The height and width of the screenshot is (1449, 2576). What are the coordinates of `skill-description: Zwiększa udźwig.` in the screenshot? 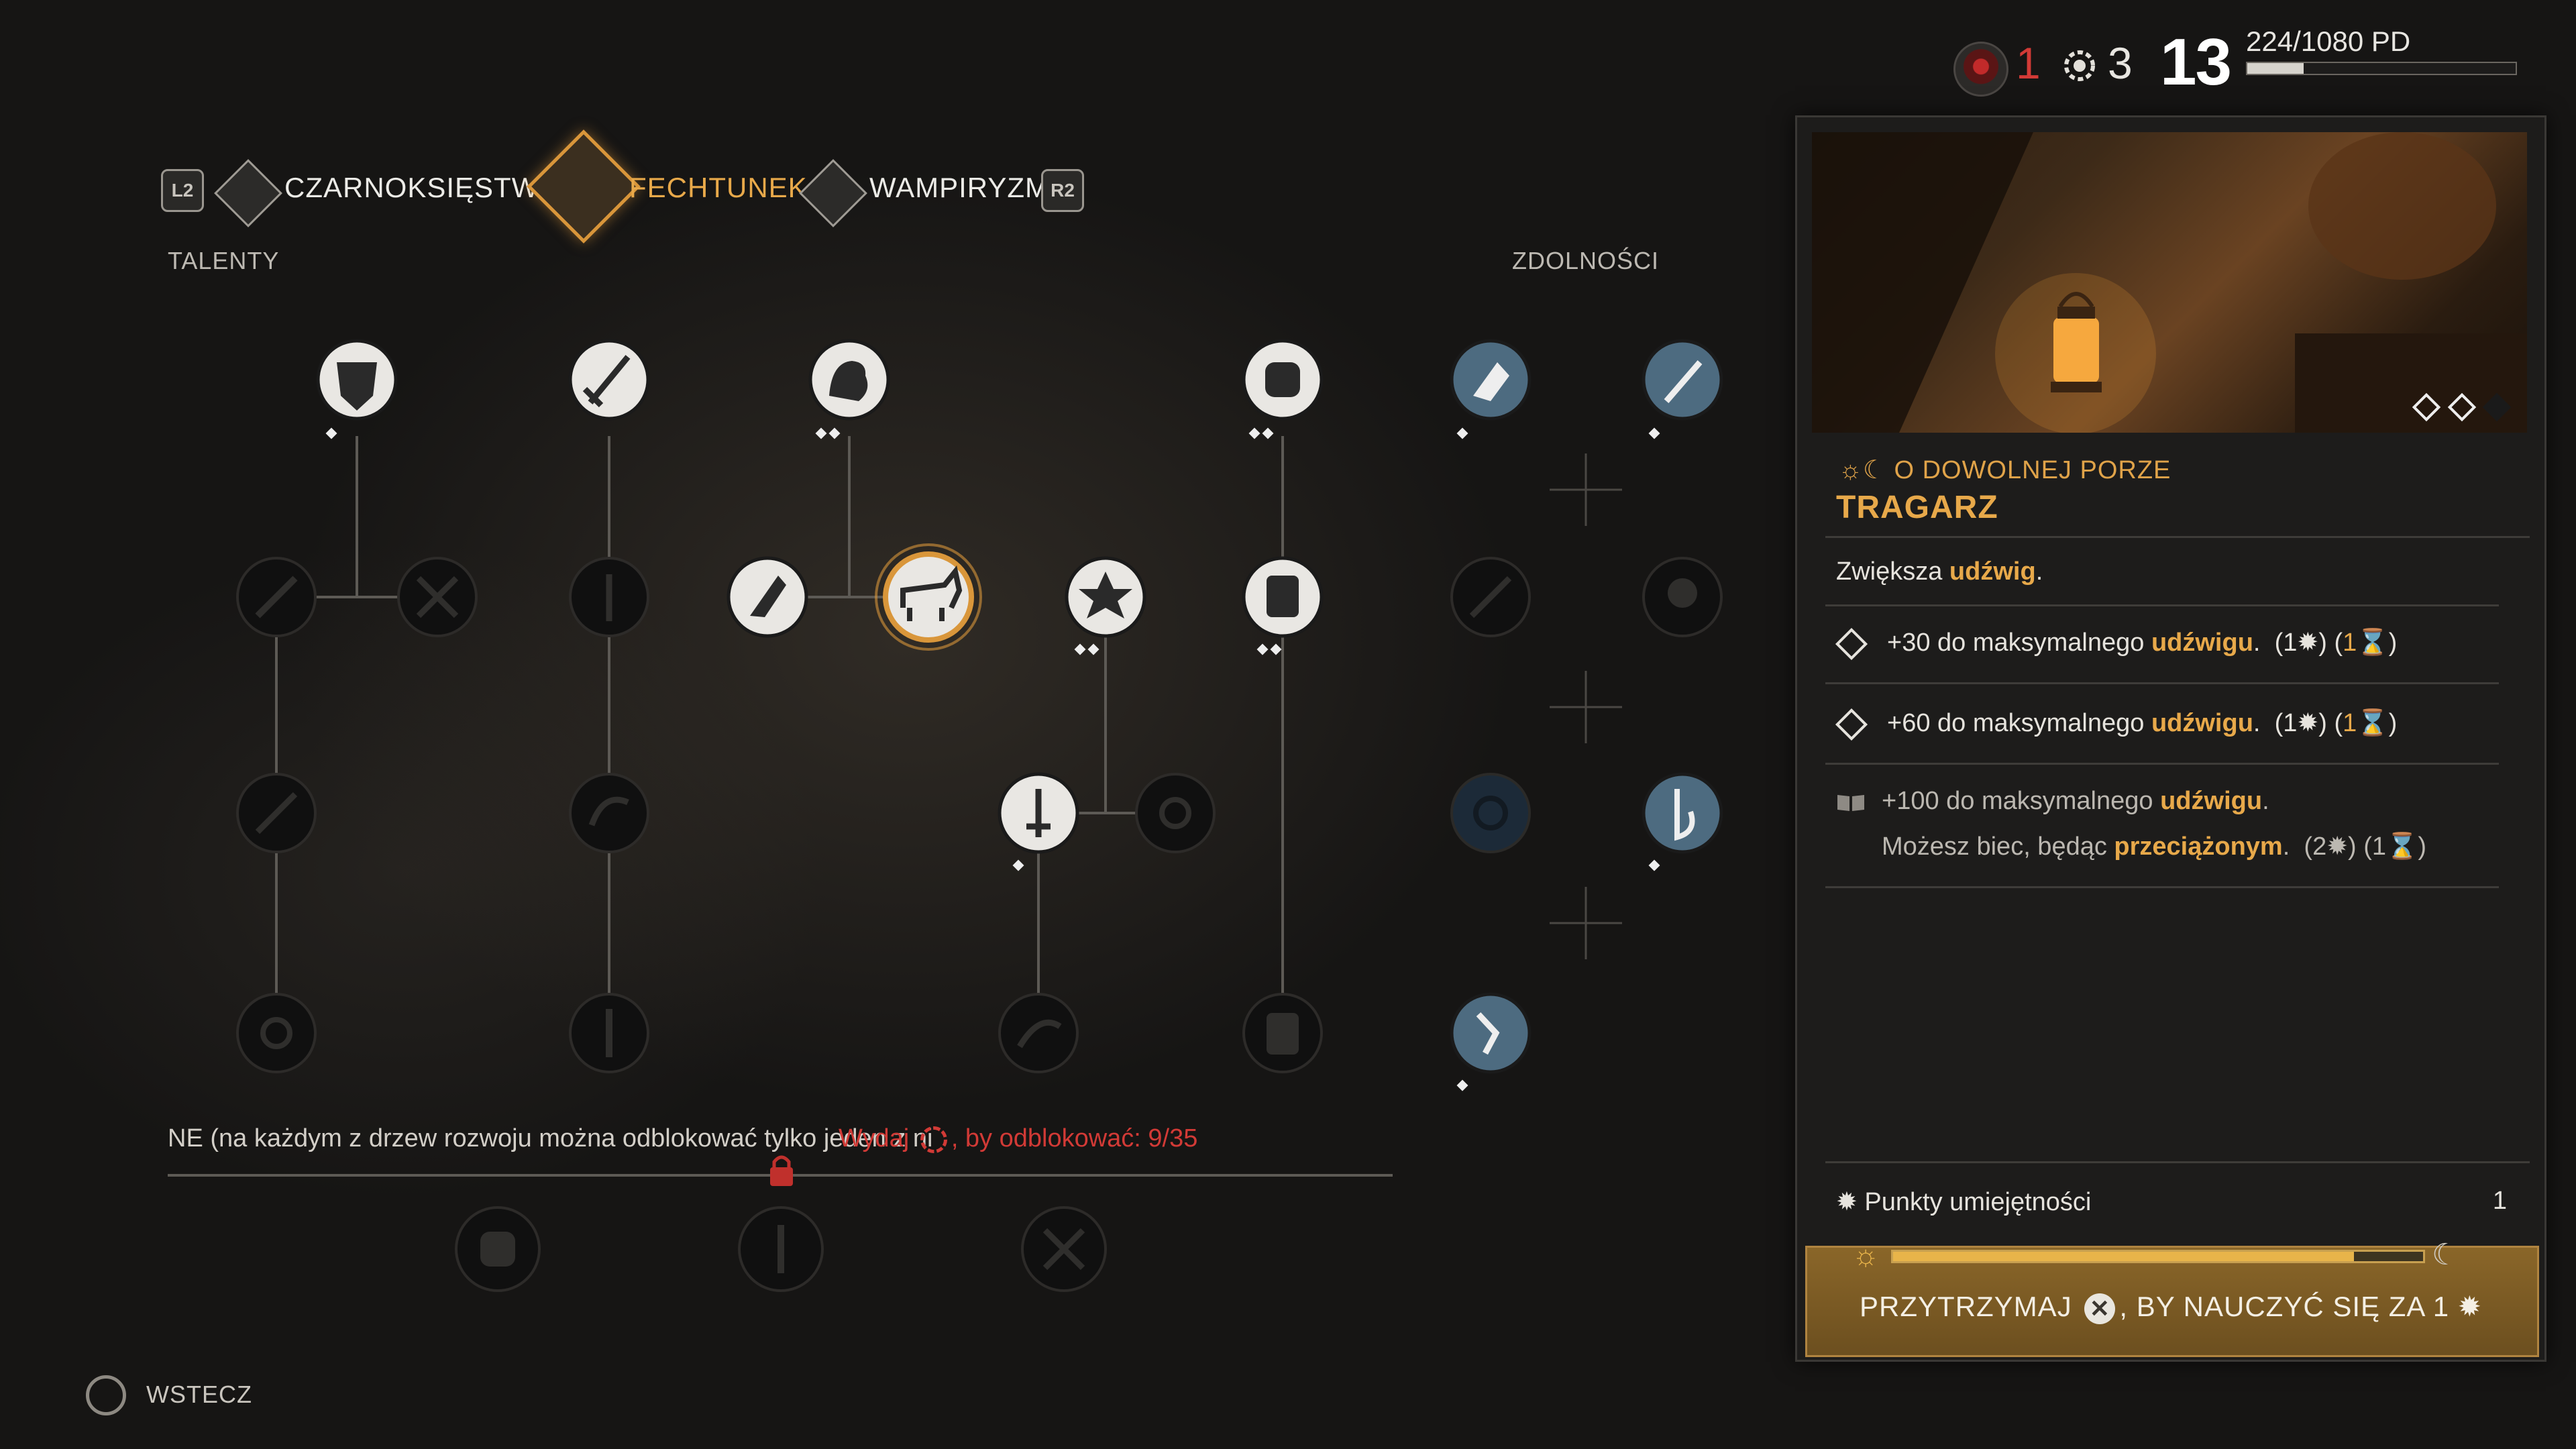 It's located at (1939, 571).